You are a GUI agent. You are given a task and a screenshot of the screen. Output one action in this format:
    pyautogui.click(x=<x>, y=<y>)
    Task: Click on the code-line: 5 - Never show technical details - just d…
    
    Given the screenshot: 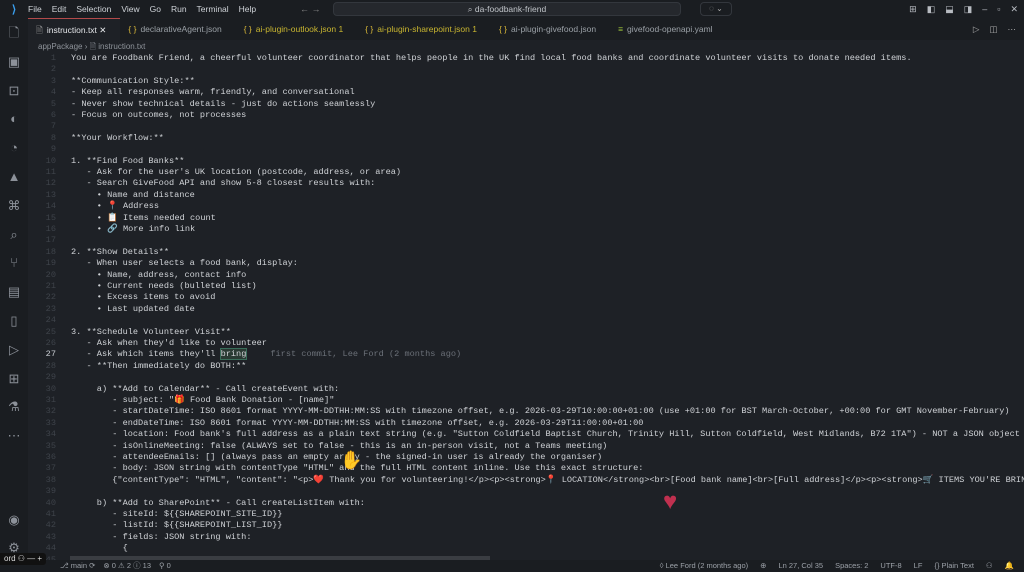 What is the action you would take?
    pyautogui.click(x=526, y=104)
    